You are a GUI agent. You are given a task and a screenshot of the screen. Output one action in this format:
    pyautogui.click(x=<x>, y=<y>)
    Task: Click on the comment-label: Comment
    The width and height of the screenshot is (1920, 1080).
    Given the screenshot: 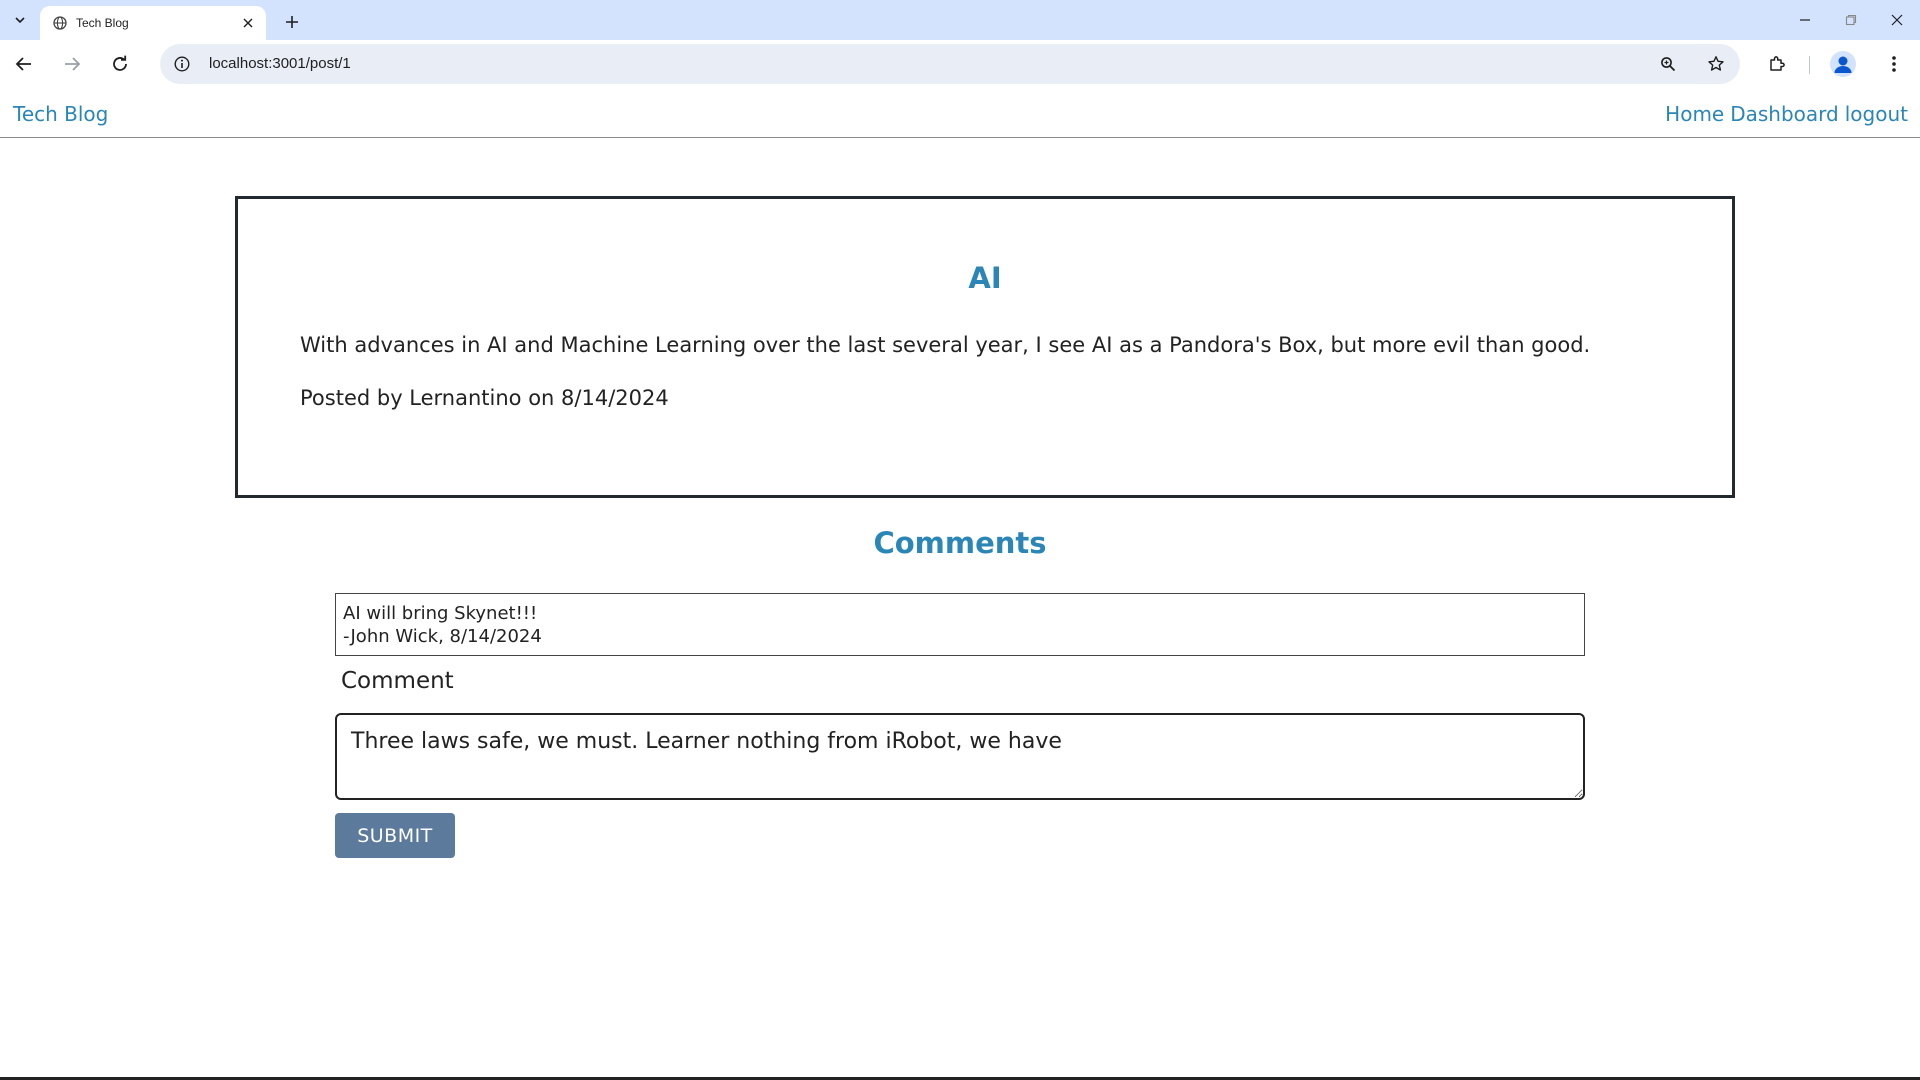 What is the action you would take?
    pyautogui.click(x=397, y=681)
    